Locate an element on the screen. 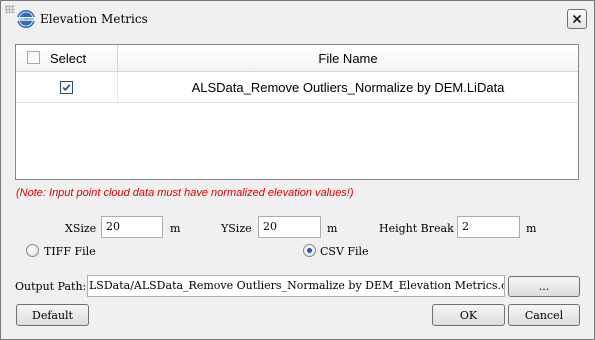 Image resolution: width=595 pixels, height=340 pixels. height-break-input: 2 is located at coordinates (488, 227).